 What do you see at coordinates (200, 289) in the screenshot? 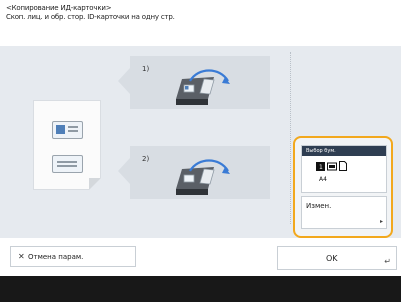
I see `footer-bar` at bounding box center [200, 289].